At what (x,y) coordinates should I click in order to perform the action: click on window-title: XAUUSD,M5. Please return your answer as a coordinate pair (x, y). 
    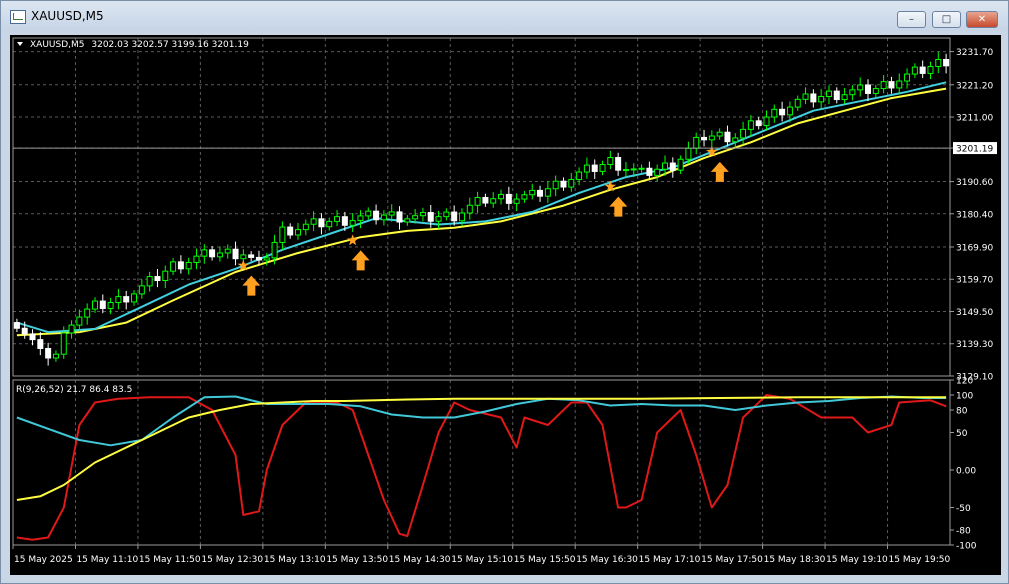
    Looking at the image, I should click on (67, 16).